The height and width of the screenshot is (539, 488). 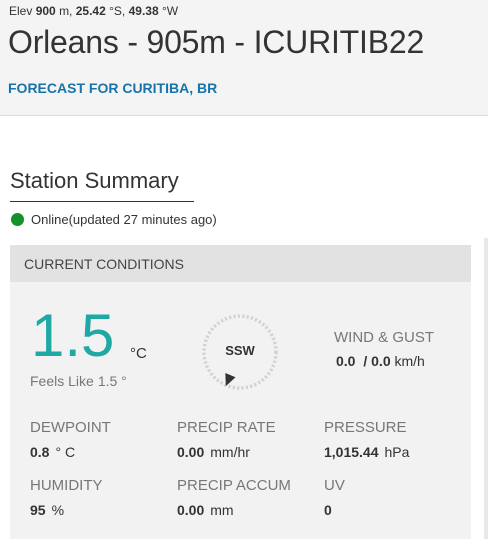 What do you see at coordinates (94, 180) in the screenshot?
I see `station-summary-title: Station Summary` at bounding box center [94, 180].